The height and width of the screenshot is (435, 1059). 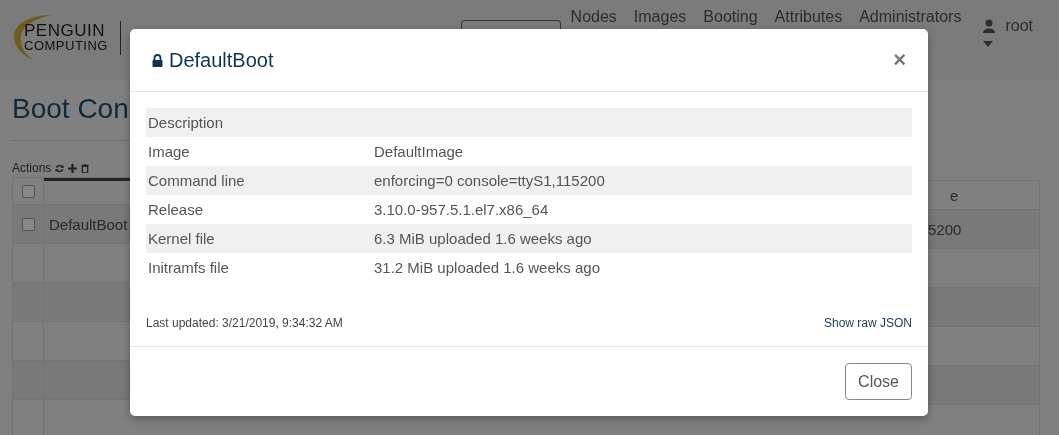 I want to click on nav-link: Booting, so click(x=730, y=17).